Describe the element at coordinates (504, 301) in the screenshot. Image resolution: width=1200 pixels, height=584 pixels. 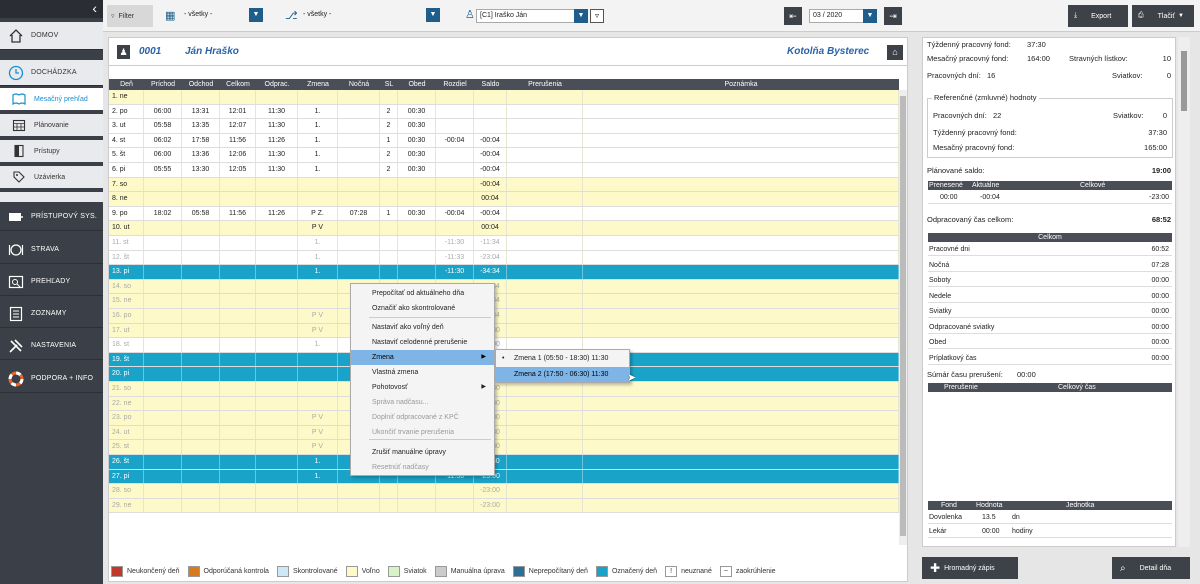
I see `table-row: 15. ne-34:34` at that location.